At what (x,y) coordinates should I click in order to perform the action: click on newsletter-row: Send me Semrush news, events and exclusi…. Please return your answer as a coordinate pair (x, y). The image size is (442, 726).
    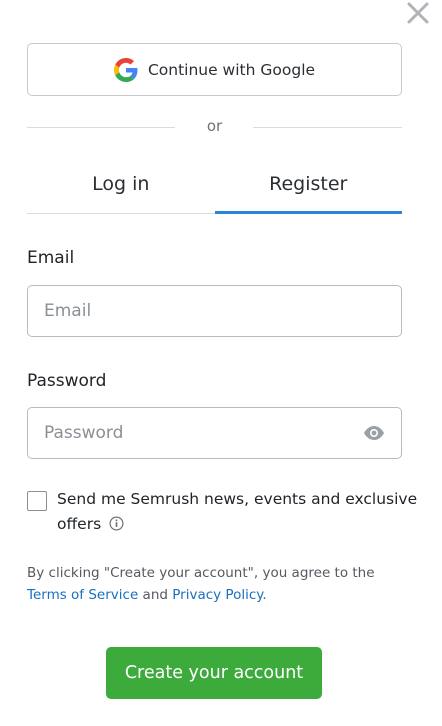
    Looking at the image, I should click on (224, 512).